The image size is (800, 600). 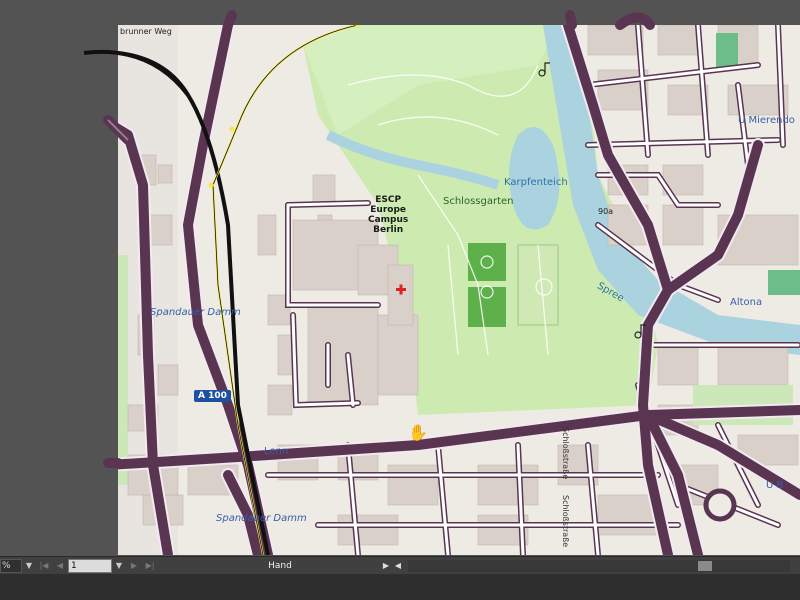 What do you see at coordinates (766, 120) in the screenshot?
I see `label-mierendorff: U Mierendo` at bounding box center [766, 120].